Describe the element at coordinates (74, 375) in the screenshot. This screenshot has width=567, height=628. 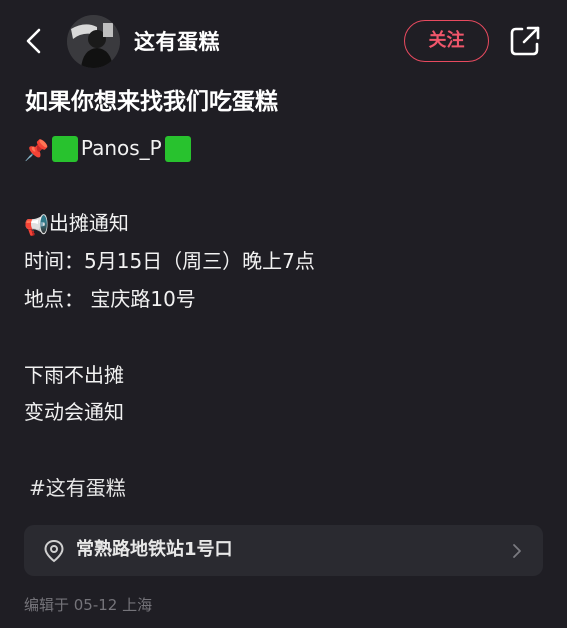
I see `rain-line: 下雨不出摊` at that location.